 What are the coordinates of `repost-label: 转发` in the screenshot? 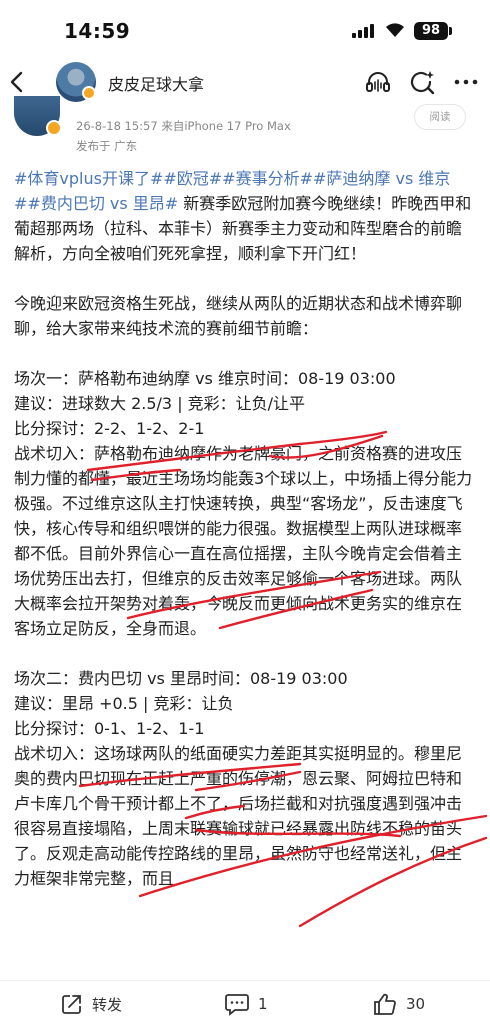 It's located at (107, 1004).